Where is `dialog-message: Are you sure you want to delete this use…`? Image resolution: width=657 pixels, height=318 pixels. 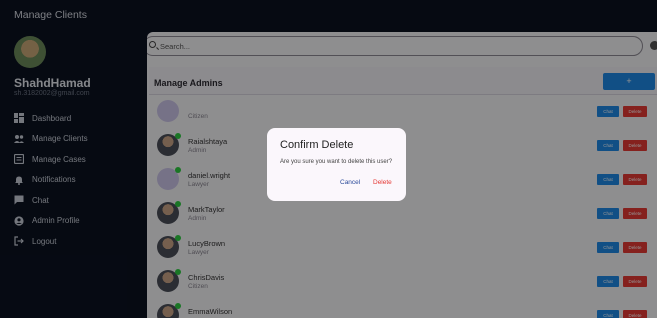 dialog-message: Are you sure you want to delete this use… is located at coordinates (336, 162).